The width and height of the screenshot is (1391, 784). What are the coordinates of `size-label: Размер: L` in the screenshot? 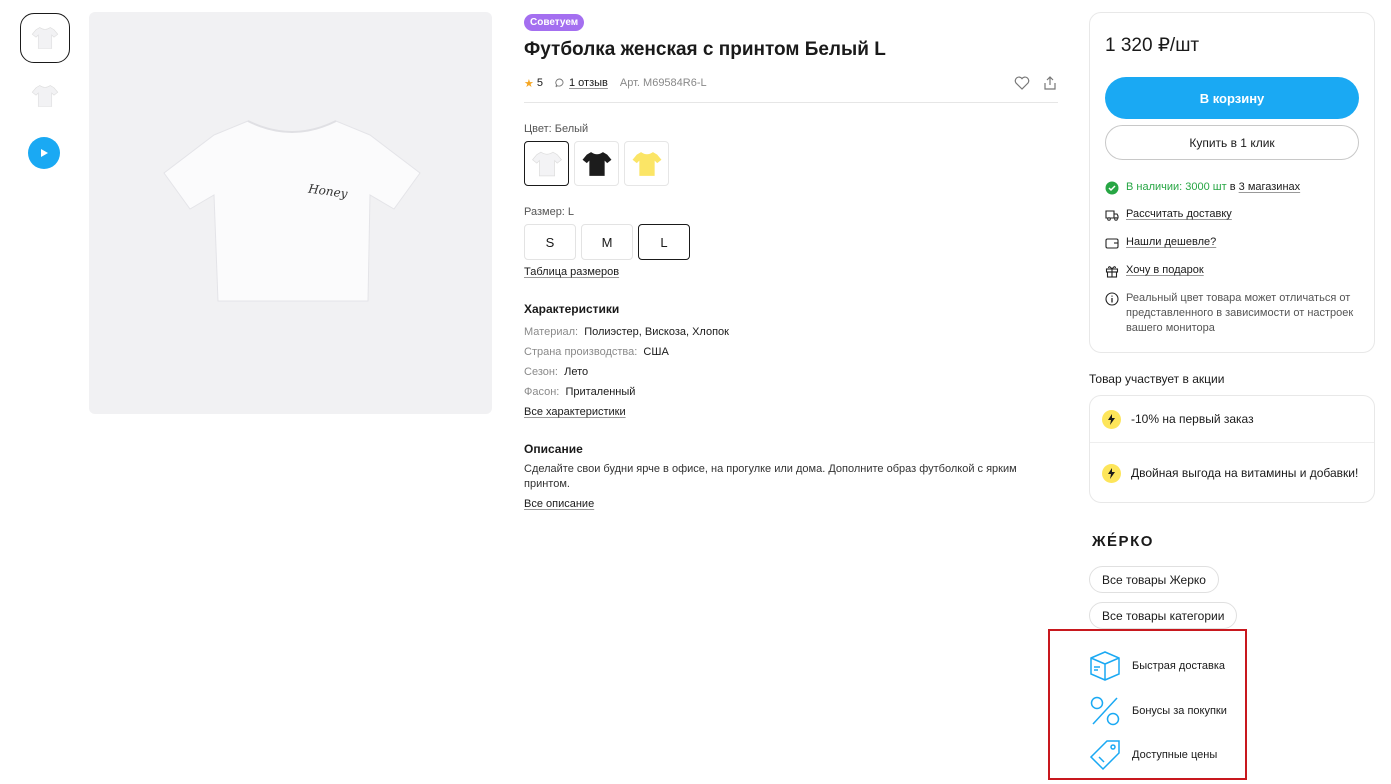 It's located at (549, 212).